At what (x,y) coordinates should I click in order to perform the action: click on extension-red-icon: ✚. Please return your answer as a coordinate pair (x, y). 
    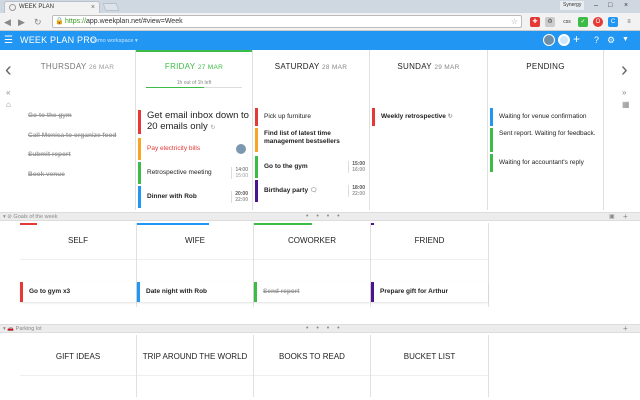
    Looking at the image, I should click on (535, 22).